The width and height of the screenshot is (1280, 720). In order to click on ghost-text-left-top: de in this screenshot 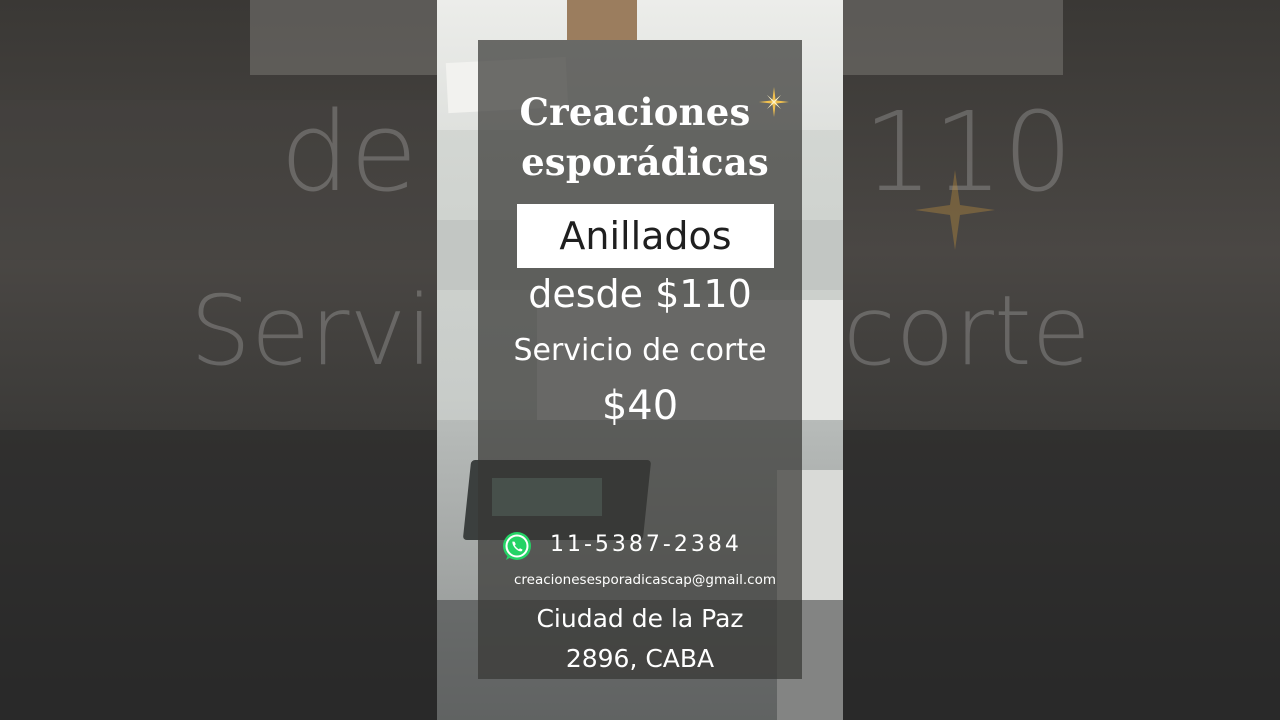, I will do `click(349, 152)`.